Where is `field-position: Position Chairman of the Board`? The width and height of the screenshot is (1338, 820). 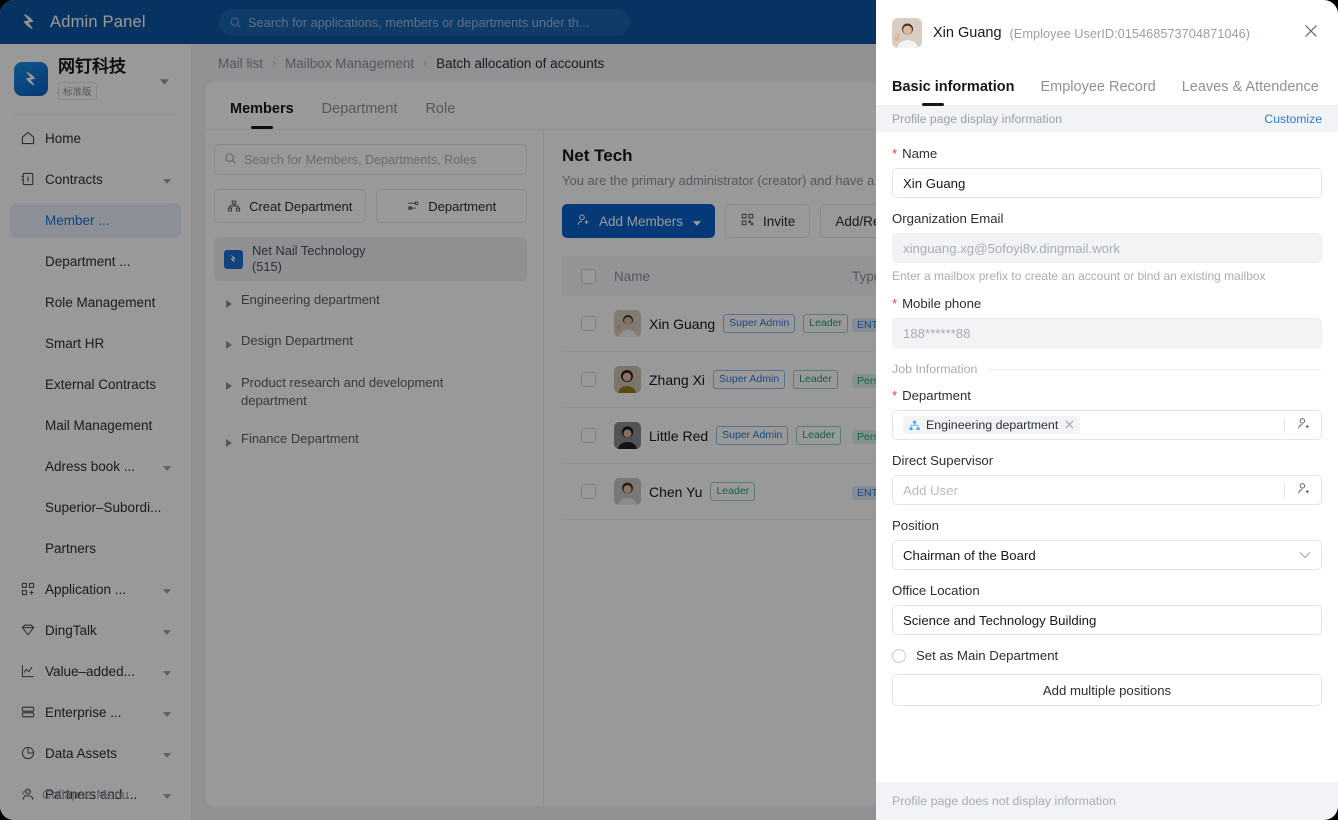 field-position: Position Chairman of the Board is located at coordinates (1107, 544).